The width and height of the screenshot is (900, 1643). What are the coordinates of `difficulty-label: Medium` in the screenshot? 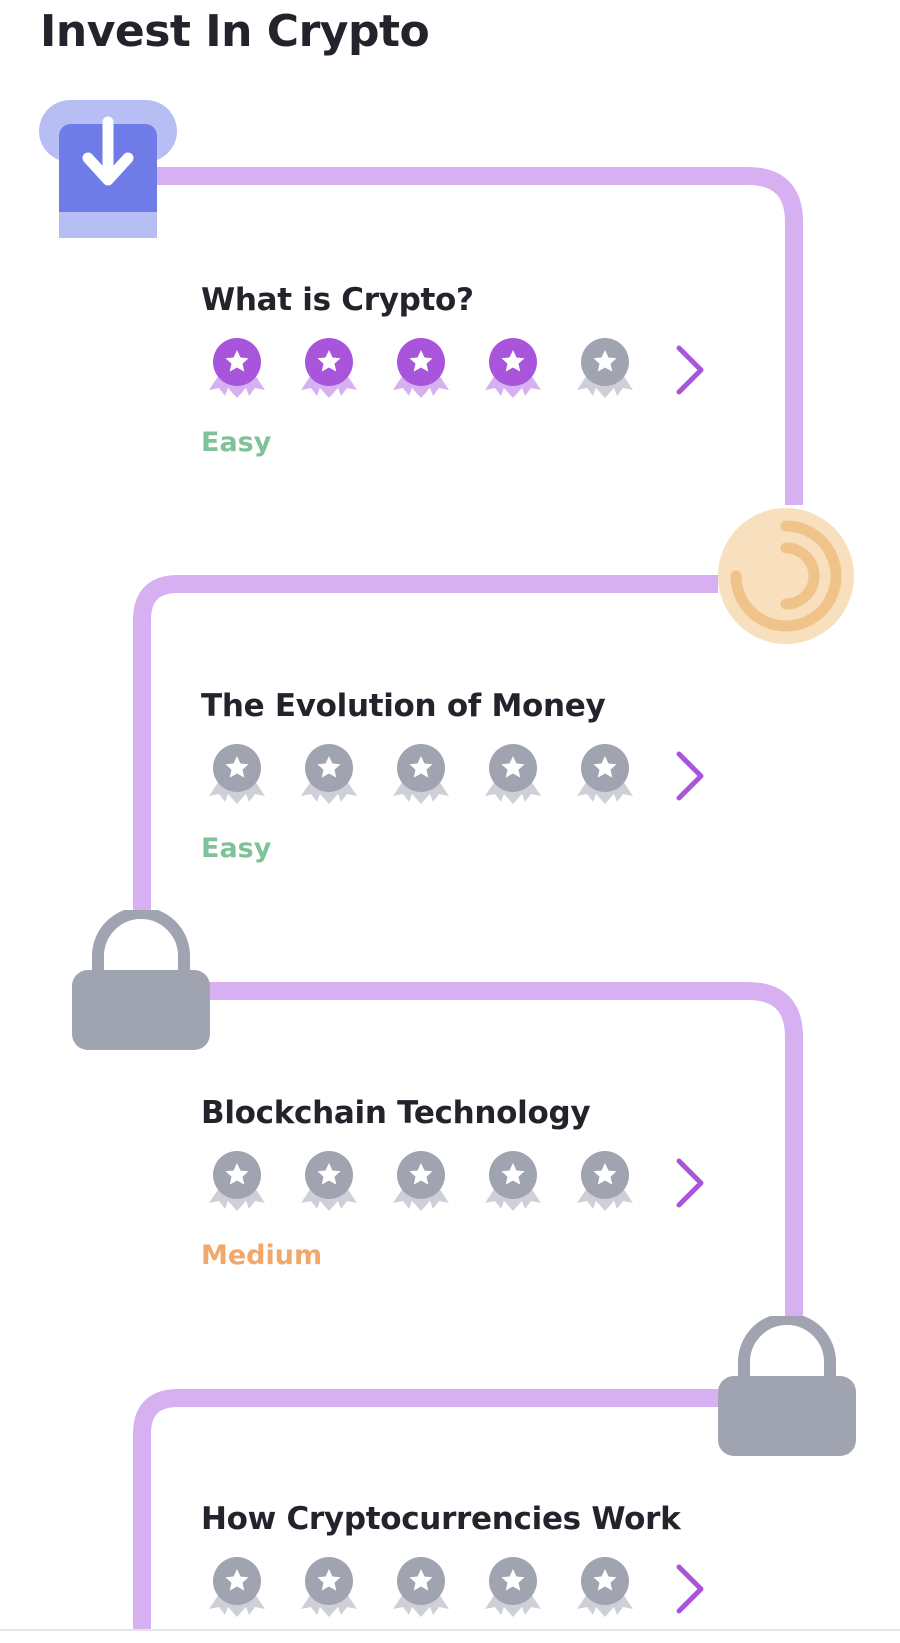 It's located at (262, 1255).